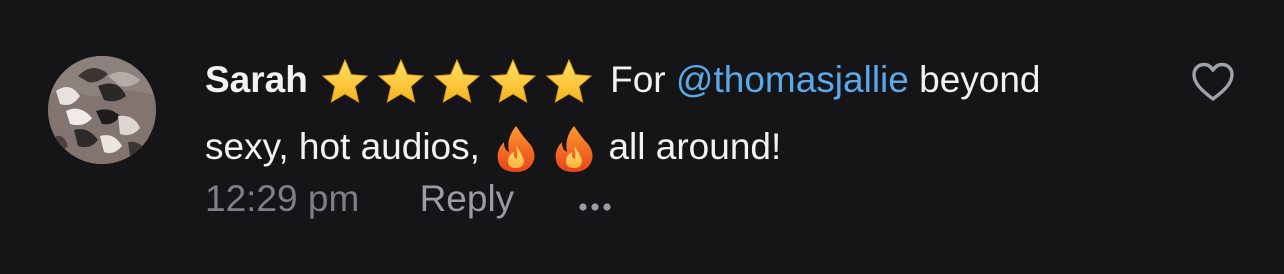  Describe the element at coordinates (595, 207) in the screenshot. I see `more-options-icon` at that location.